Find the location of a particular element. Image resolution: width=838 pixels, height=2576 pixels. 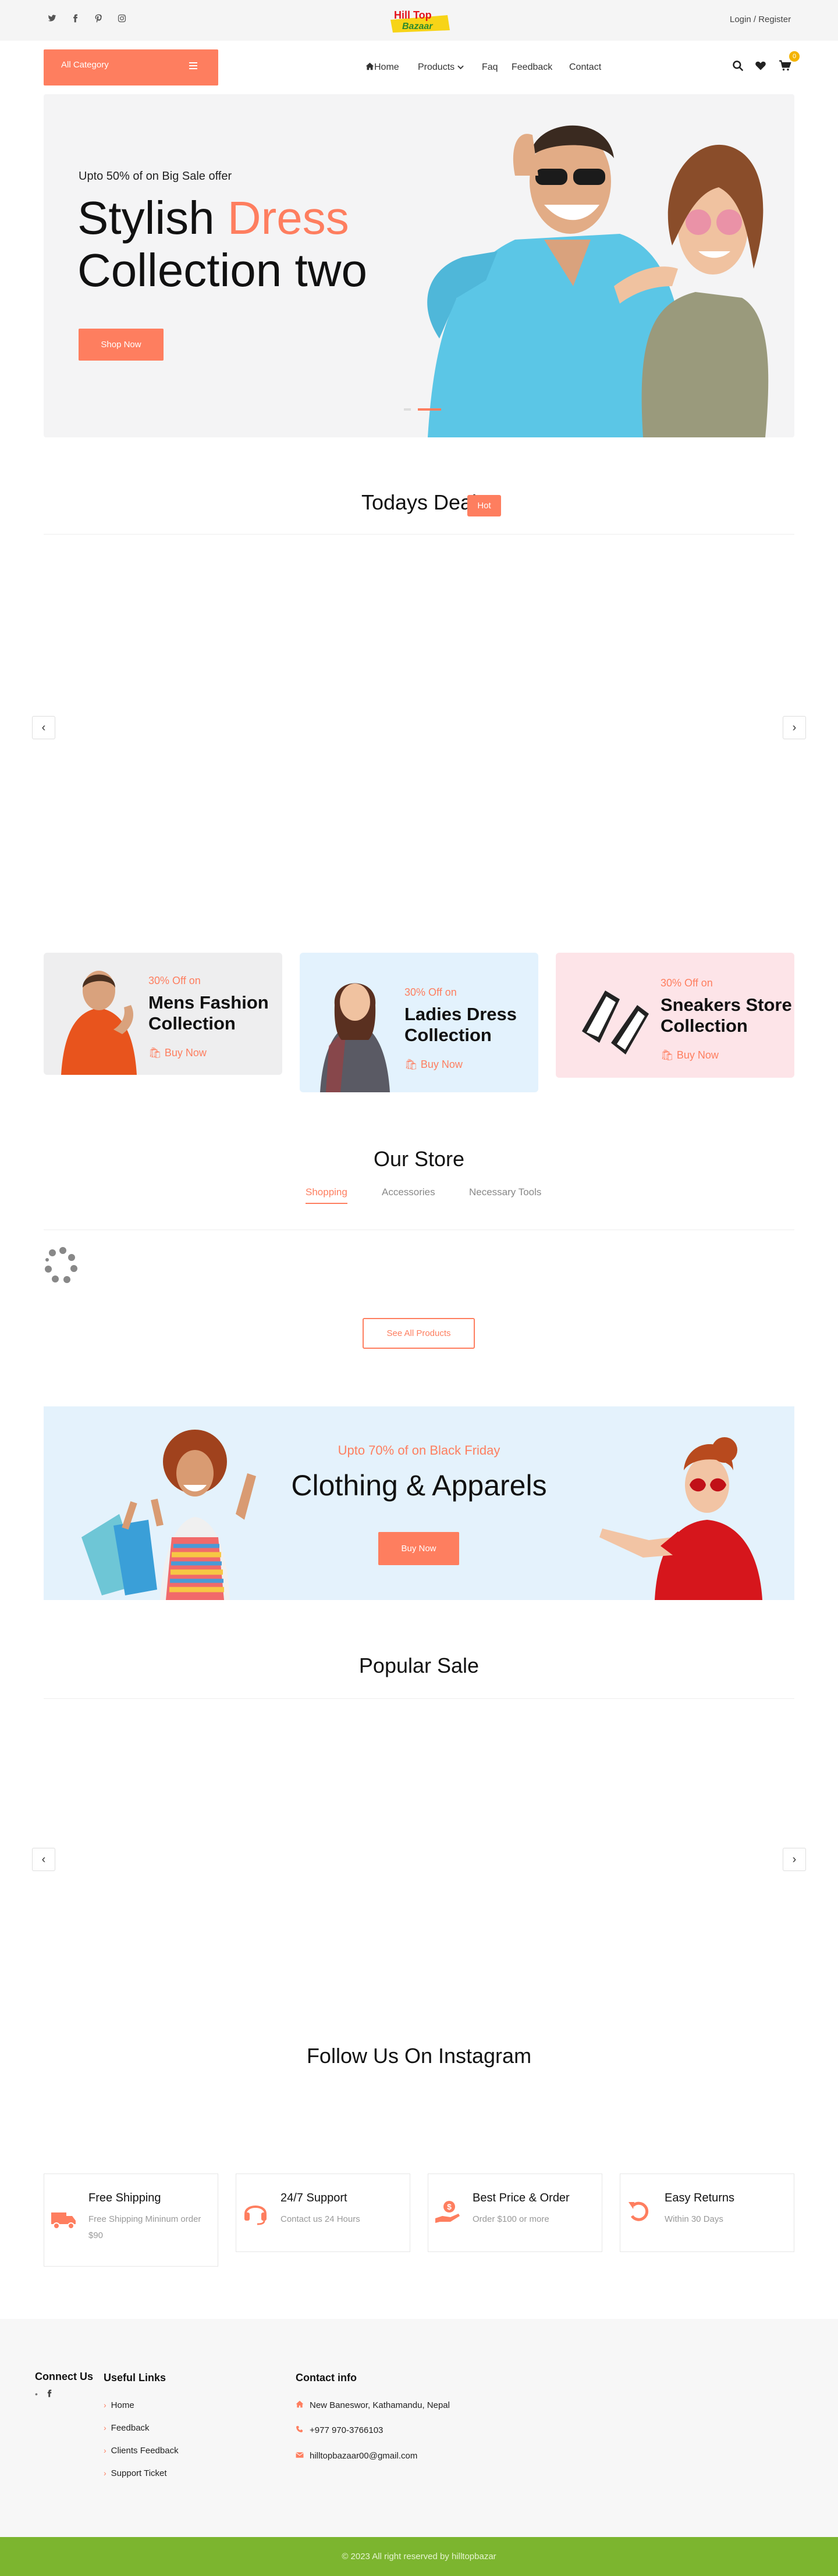

popular-sale-title: Popular Sale is located at coordinates (419, 1665).